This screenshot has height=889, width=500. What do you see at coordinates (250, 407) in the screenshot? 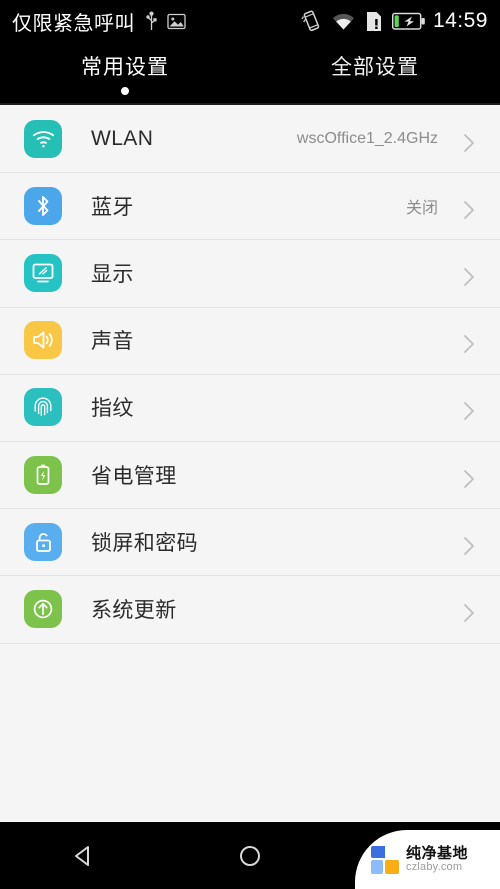
I see `settings-row-fingerprint: 指纹` at bounding box center [250, 407].